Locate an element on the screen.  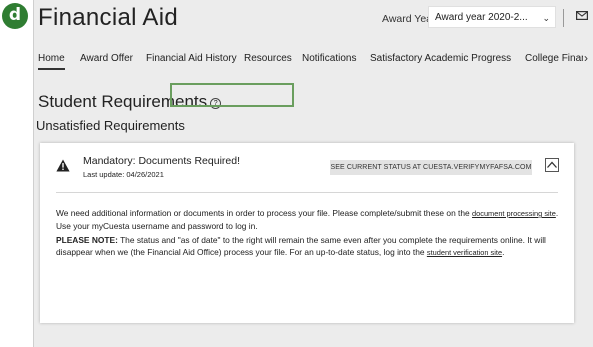
note-tail: . is located at coordinates (503, 252).